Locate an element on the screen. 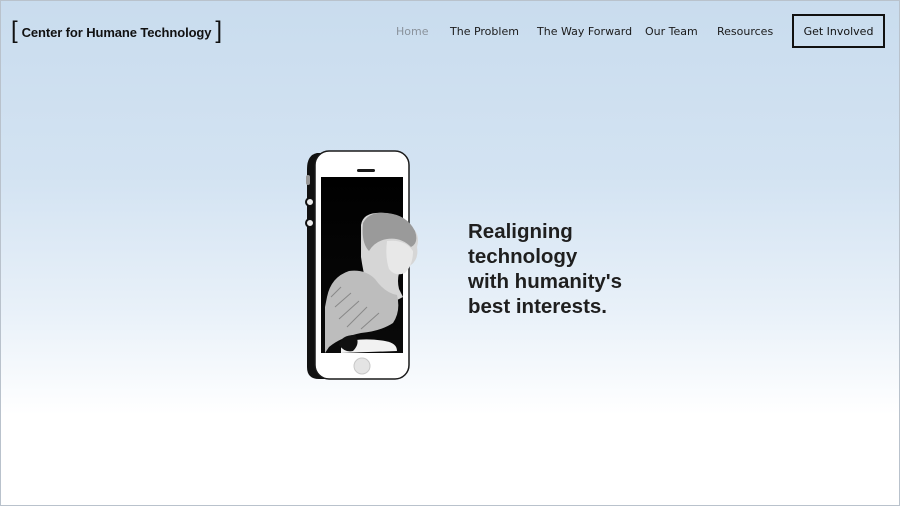  hero-phone-illustration is located at coordinates (361, 265).